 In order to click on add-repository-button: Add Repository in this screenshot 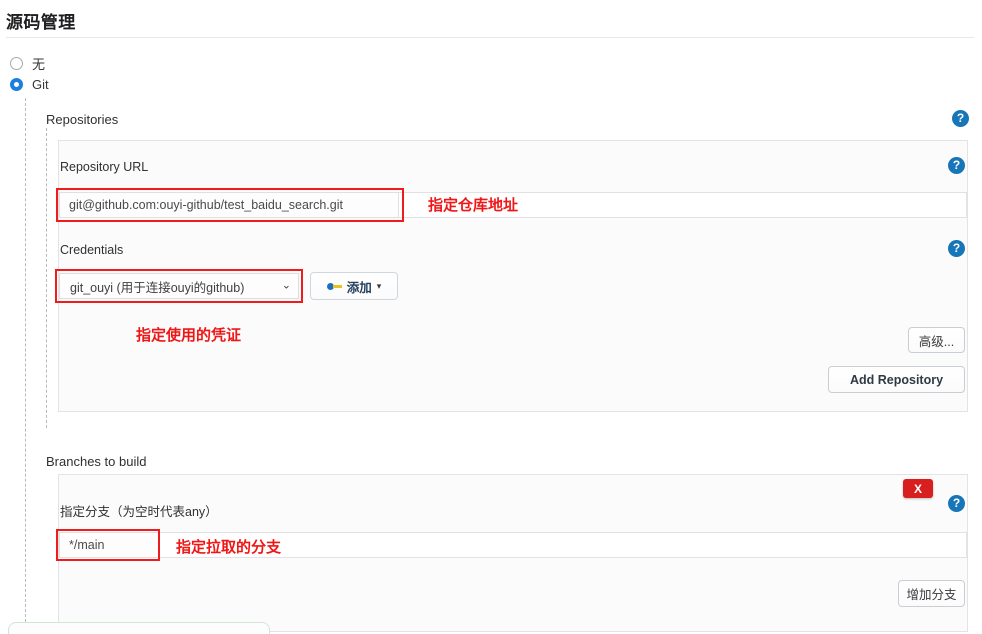, I will do `click(896, 379)`.